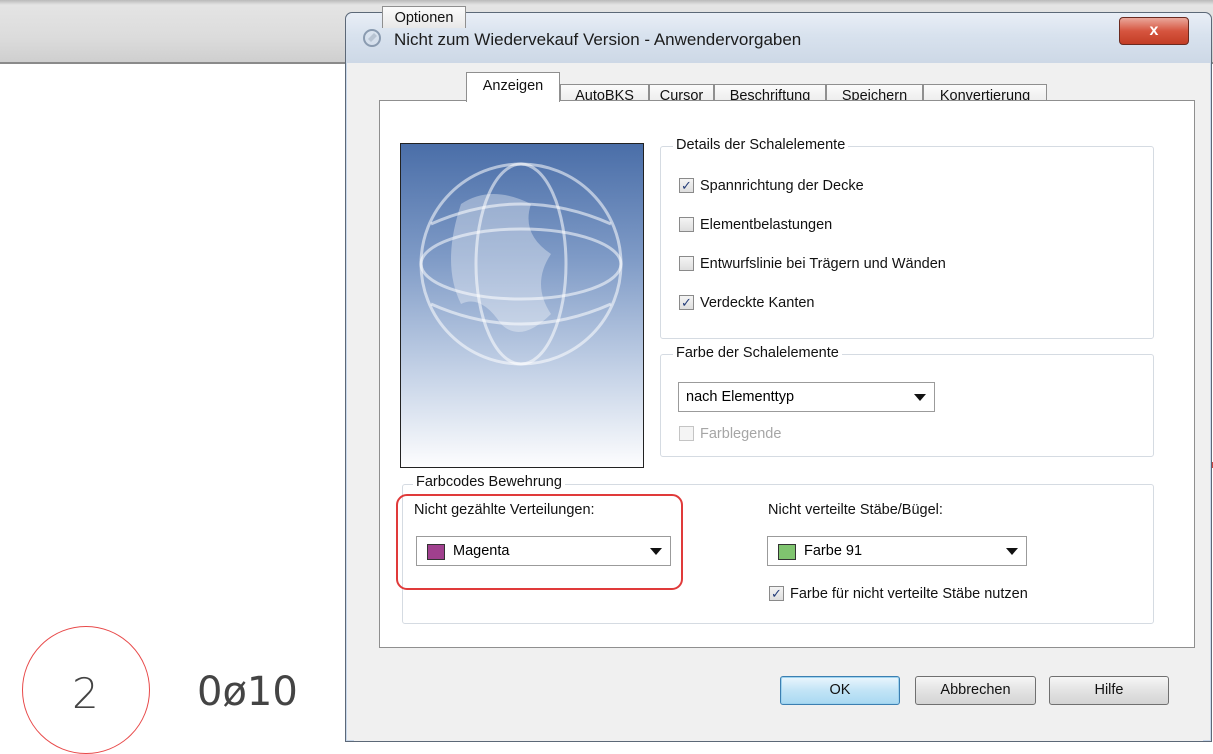 This screenshot has height=754, width=1213. I want to click on color-swatch, so click(787, 552).